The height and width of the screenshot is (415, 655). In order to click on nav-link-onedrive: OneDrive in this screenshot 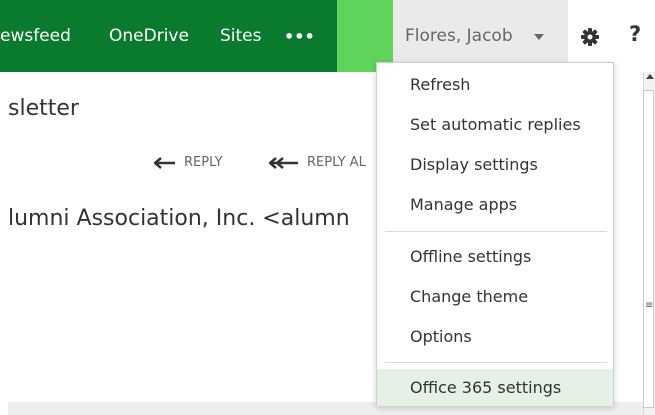, I will do `click(149, 36)`.